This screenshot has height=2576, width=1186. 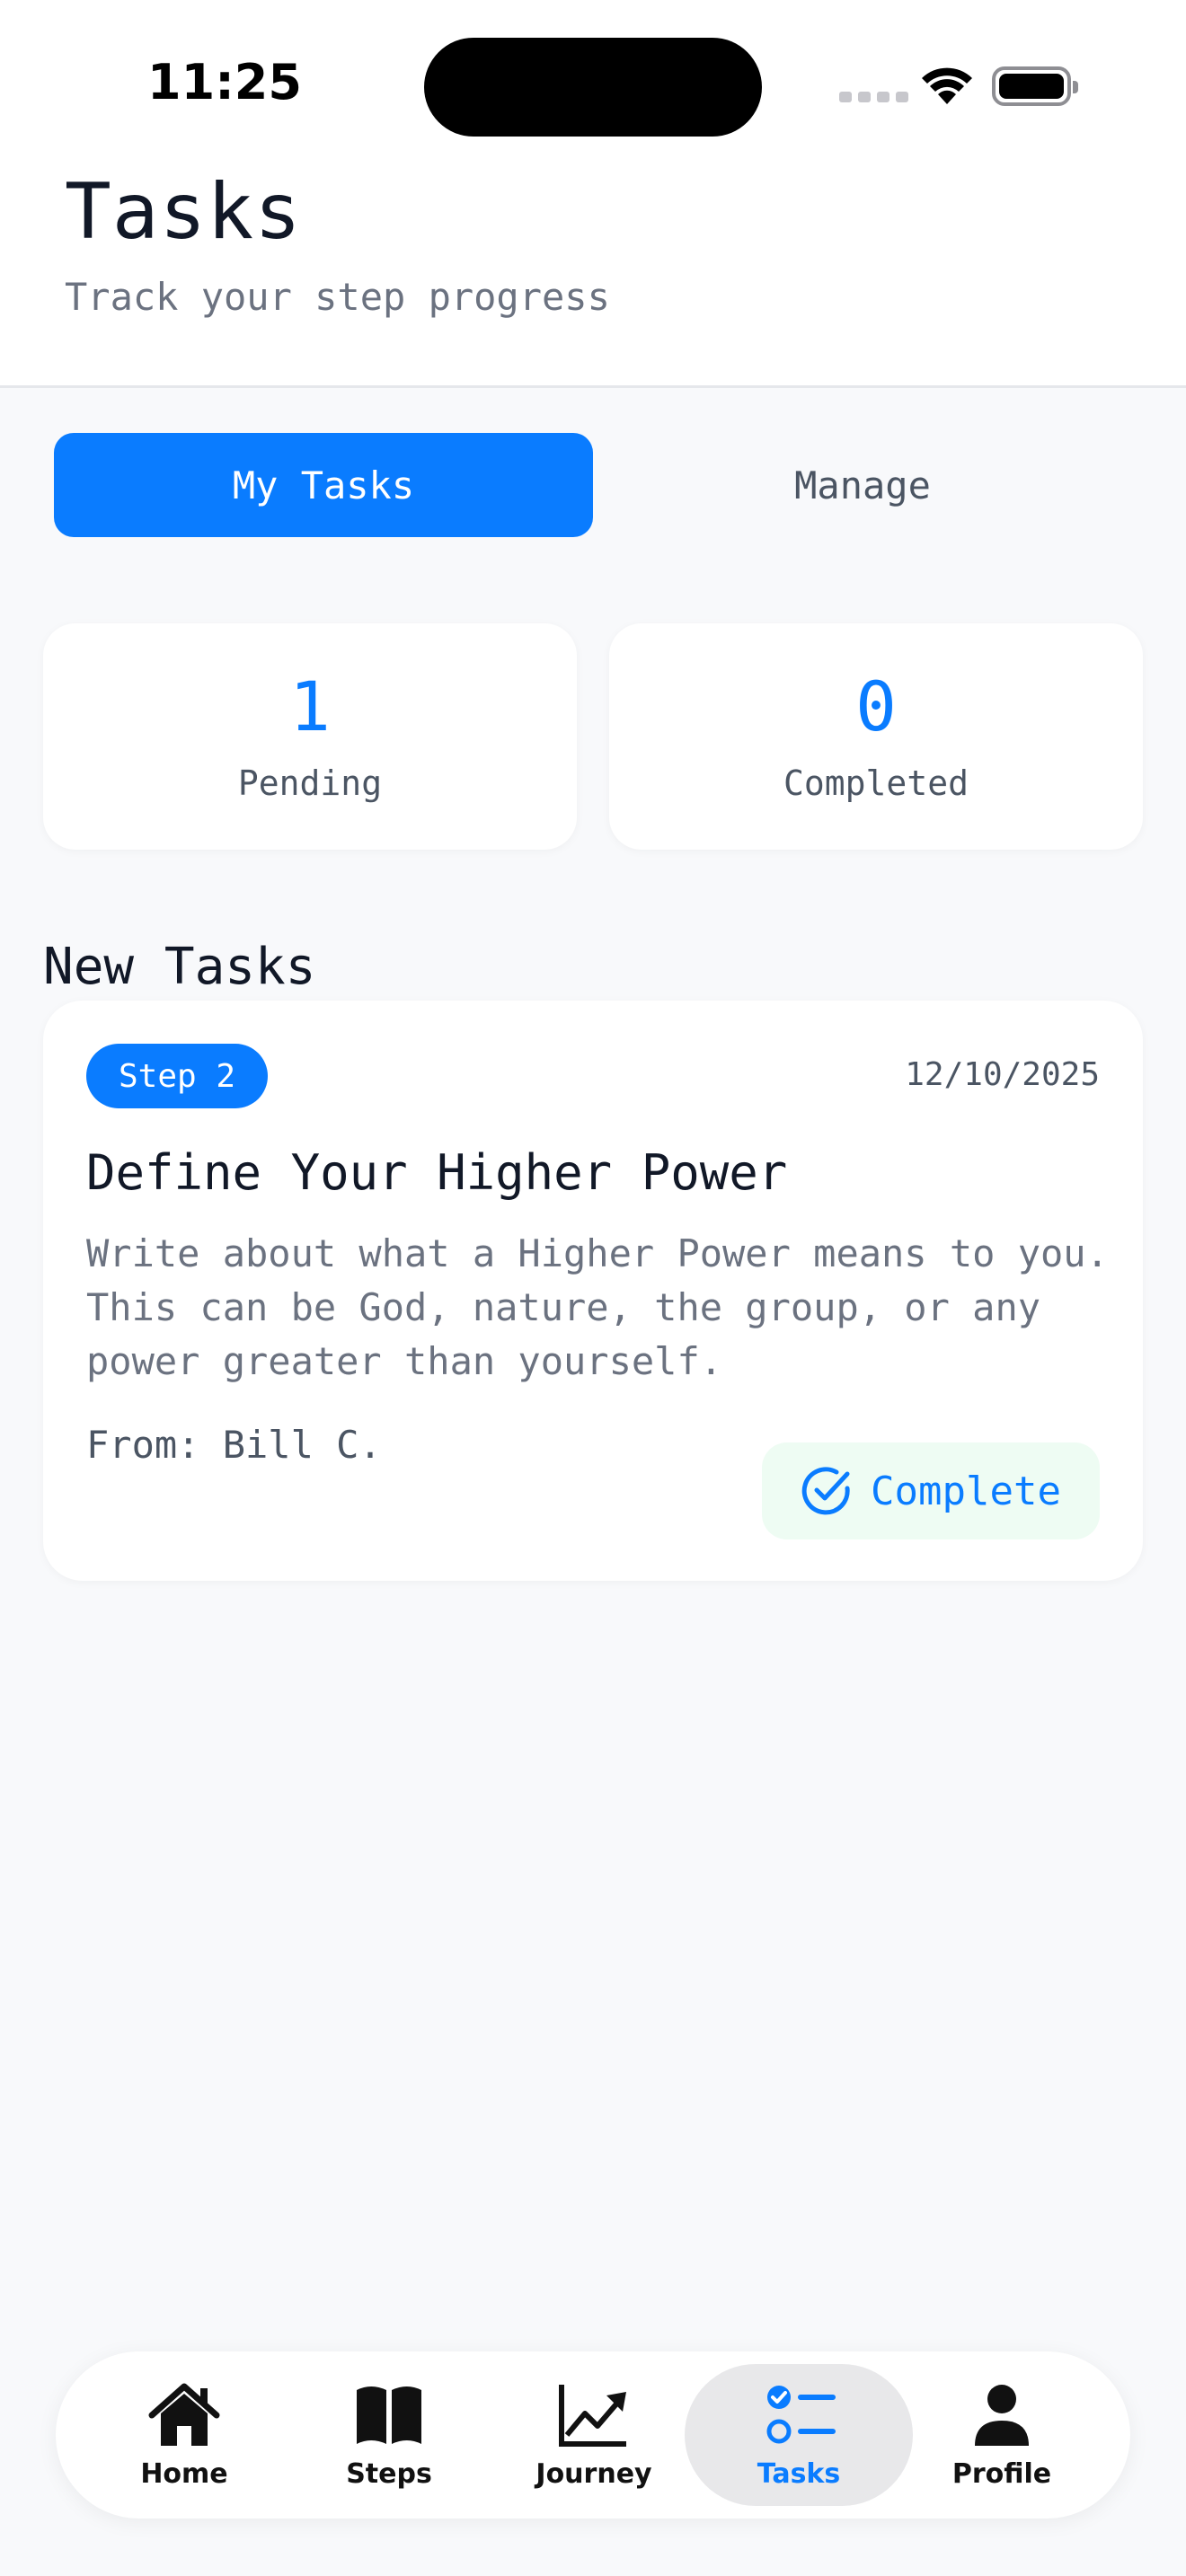 What do you see at coordinates (873, 97) in the screenshot?
I see `cellular-signal-icon` at bounding box center [873, 97].